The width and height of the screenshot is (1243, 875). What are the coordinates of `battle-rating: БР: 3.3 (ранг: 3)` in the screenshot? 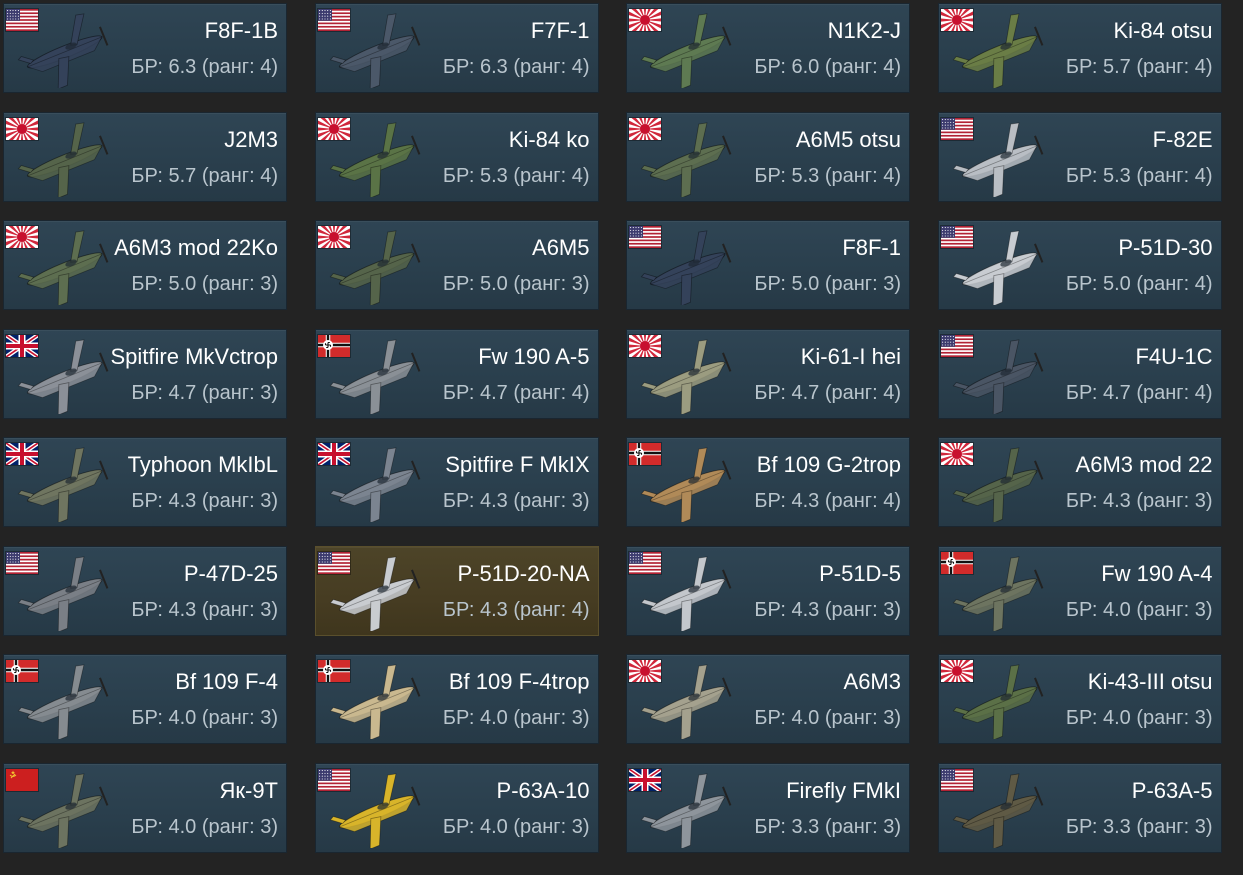 It's located at (827, 826).